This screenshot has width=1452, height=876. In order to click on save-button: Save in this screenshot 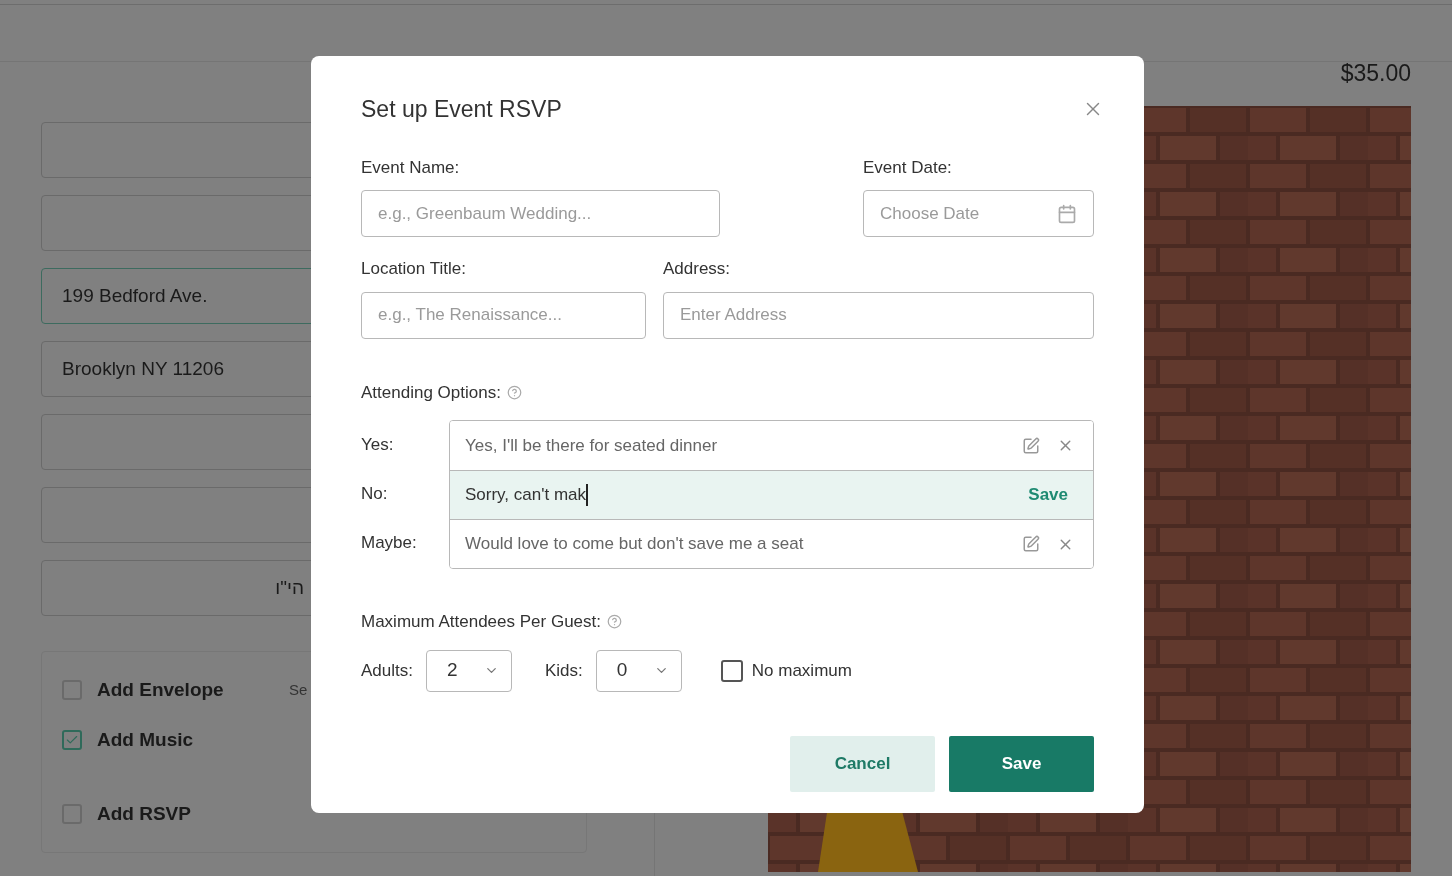, I will do `click(1021, 763)`.